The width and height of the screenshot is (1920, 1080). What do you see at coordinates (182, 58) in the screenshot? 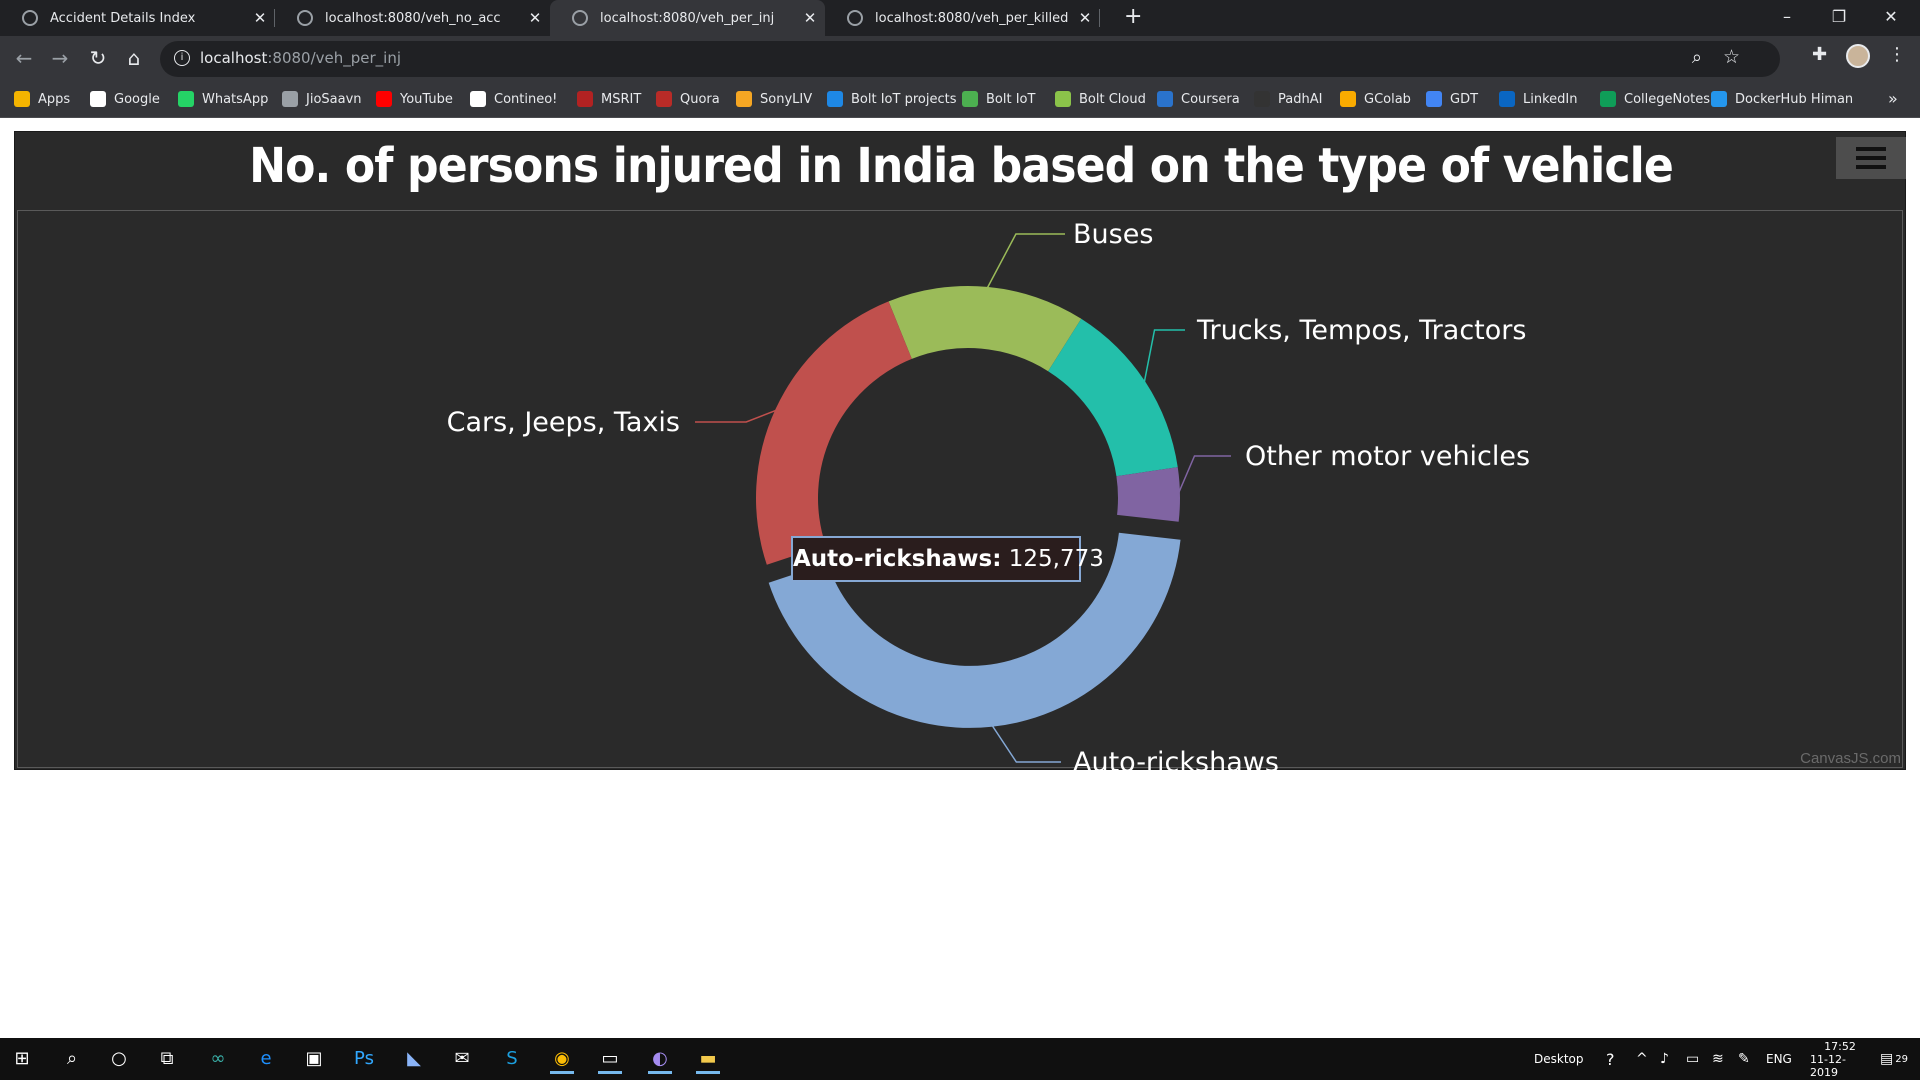
I see `info-icon: i` at bounding box center [182, 58].